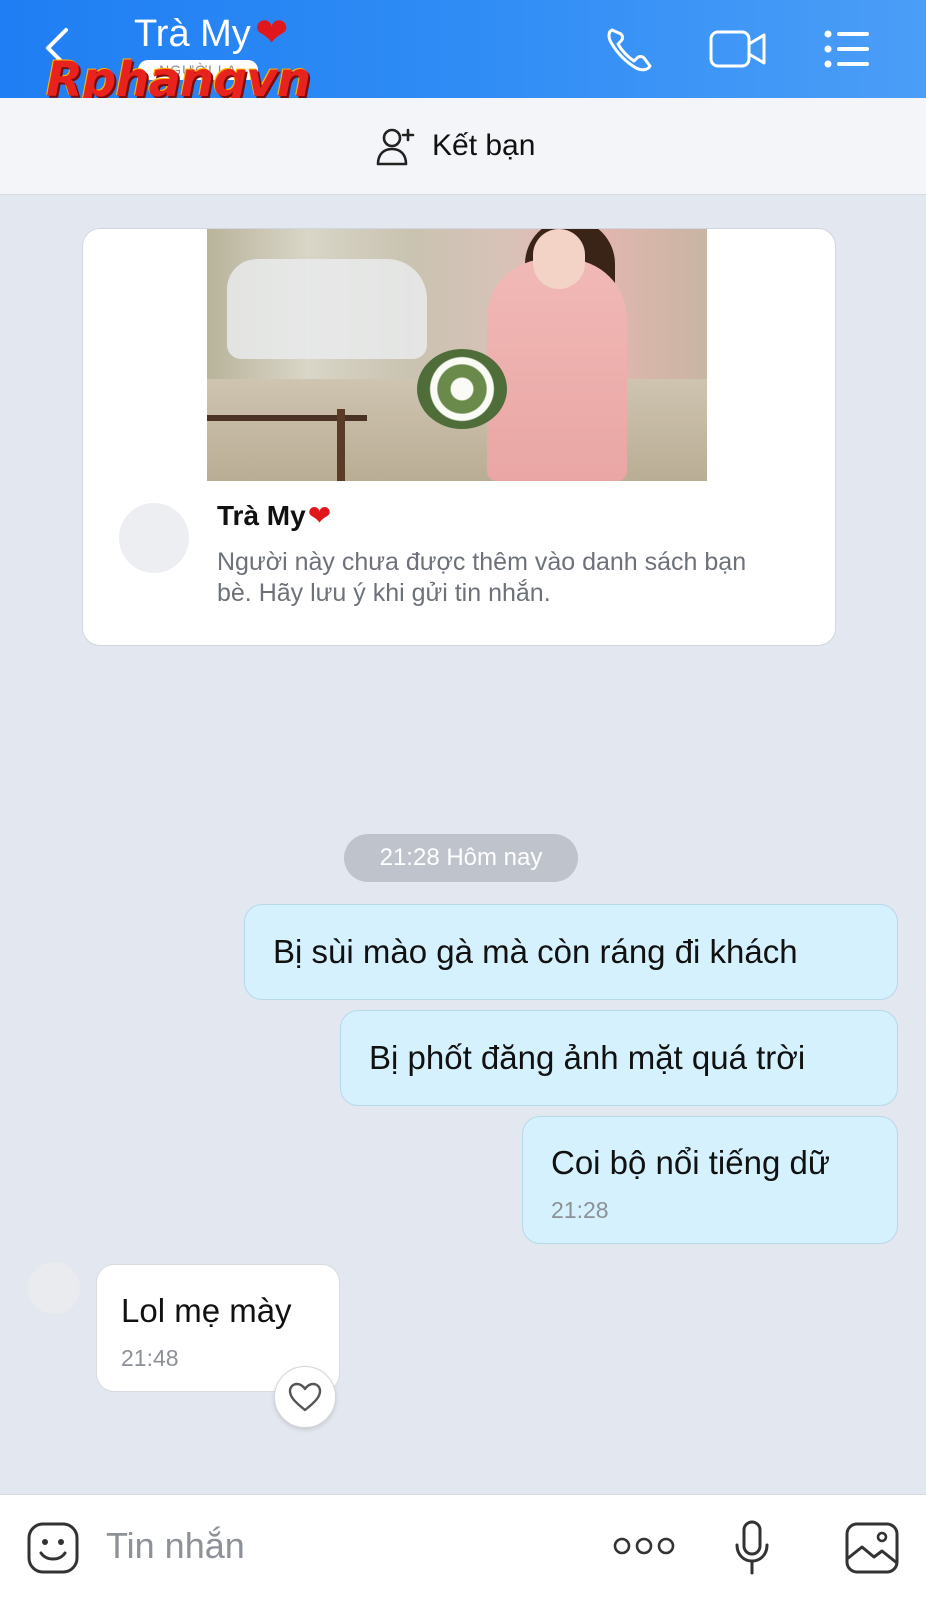 Image resolution: width=926 pixels, height=1601 pixels. Describe the element at coordinates (710, 1180) in the screenshot. I see `message-bubble-outgoing: Coi bộ nổi tiếng dữ 21:28` at that location.